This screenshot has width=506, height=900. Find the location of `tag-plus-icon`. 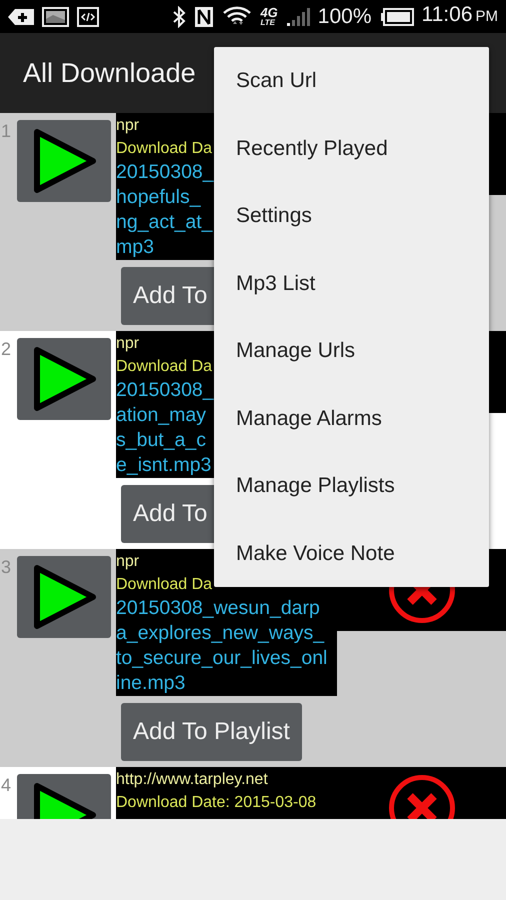

tag-plus-icon is located at coordinates (21, 17).